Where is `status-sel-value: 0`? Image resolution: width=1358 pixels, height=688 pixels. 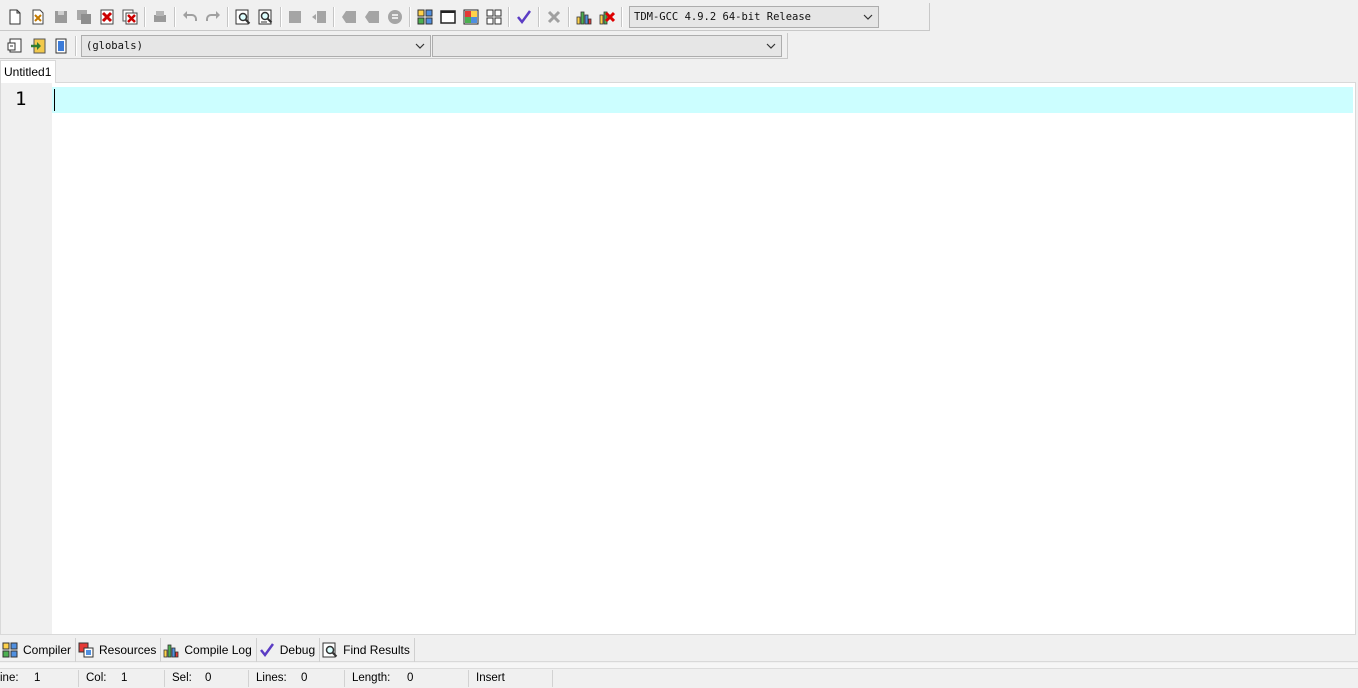
status-sel-value: 0 is located at coordinates (208, 678).